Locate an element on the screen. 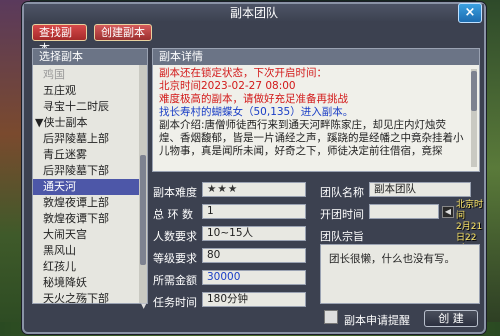 This screenshot has height=336, width=500. dungeon-list-scrollbar is located at coordinates (143, 184).